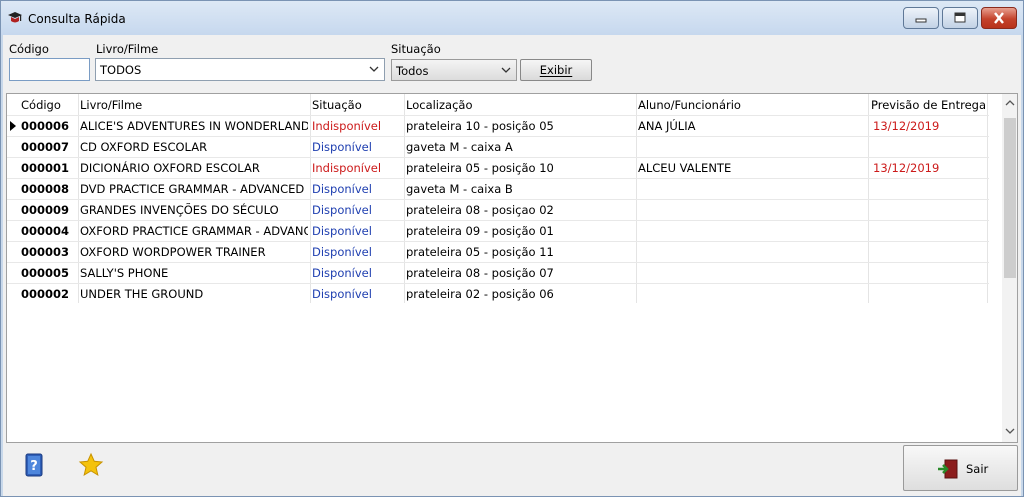  What do you see at coordinates (179, 210) in the screenshot?
I see `cell-titulo: GRANDES INVENÇÕES DO SÉCULO` at bounding box center [179, 210].